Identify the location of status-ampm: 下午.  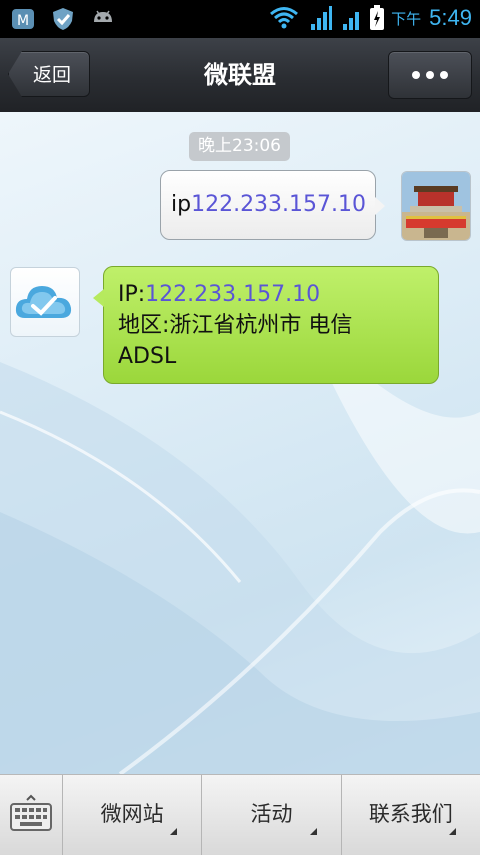
(406, 18).